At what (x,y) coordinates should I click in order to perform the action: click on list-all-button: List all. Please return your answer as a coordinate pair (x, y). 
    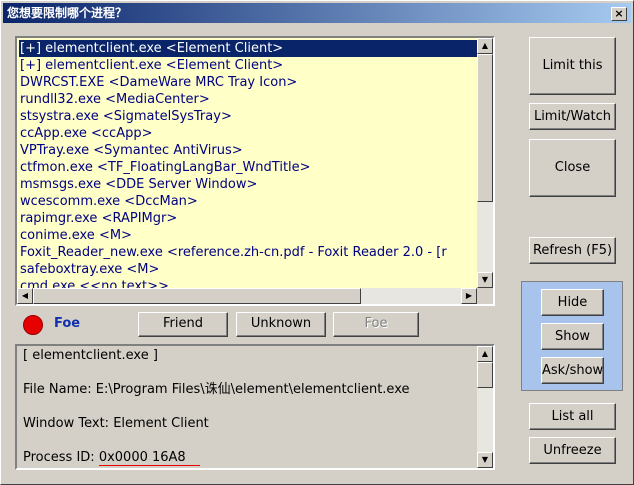
    Looking at the image, I should click on (572, 416).